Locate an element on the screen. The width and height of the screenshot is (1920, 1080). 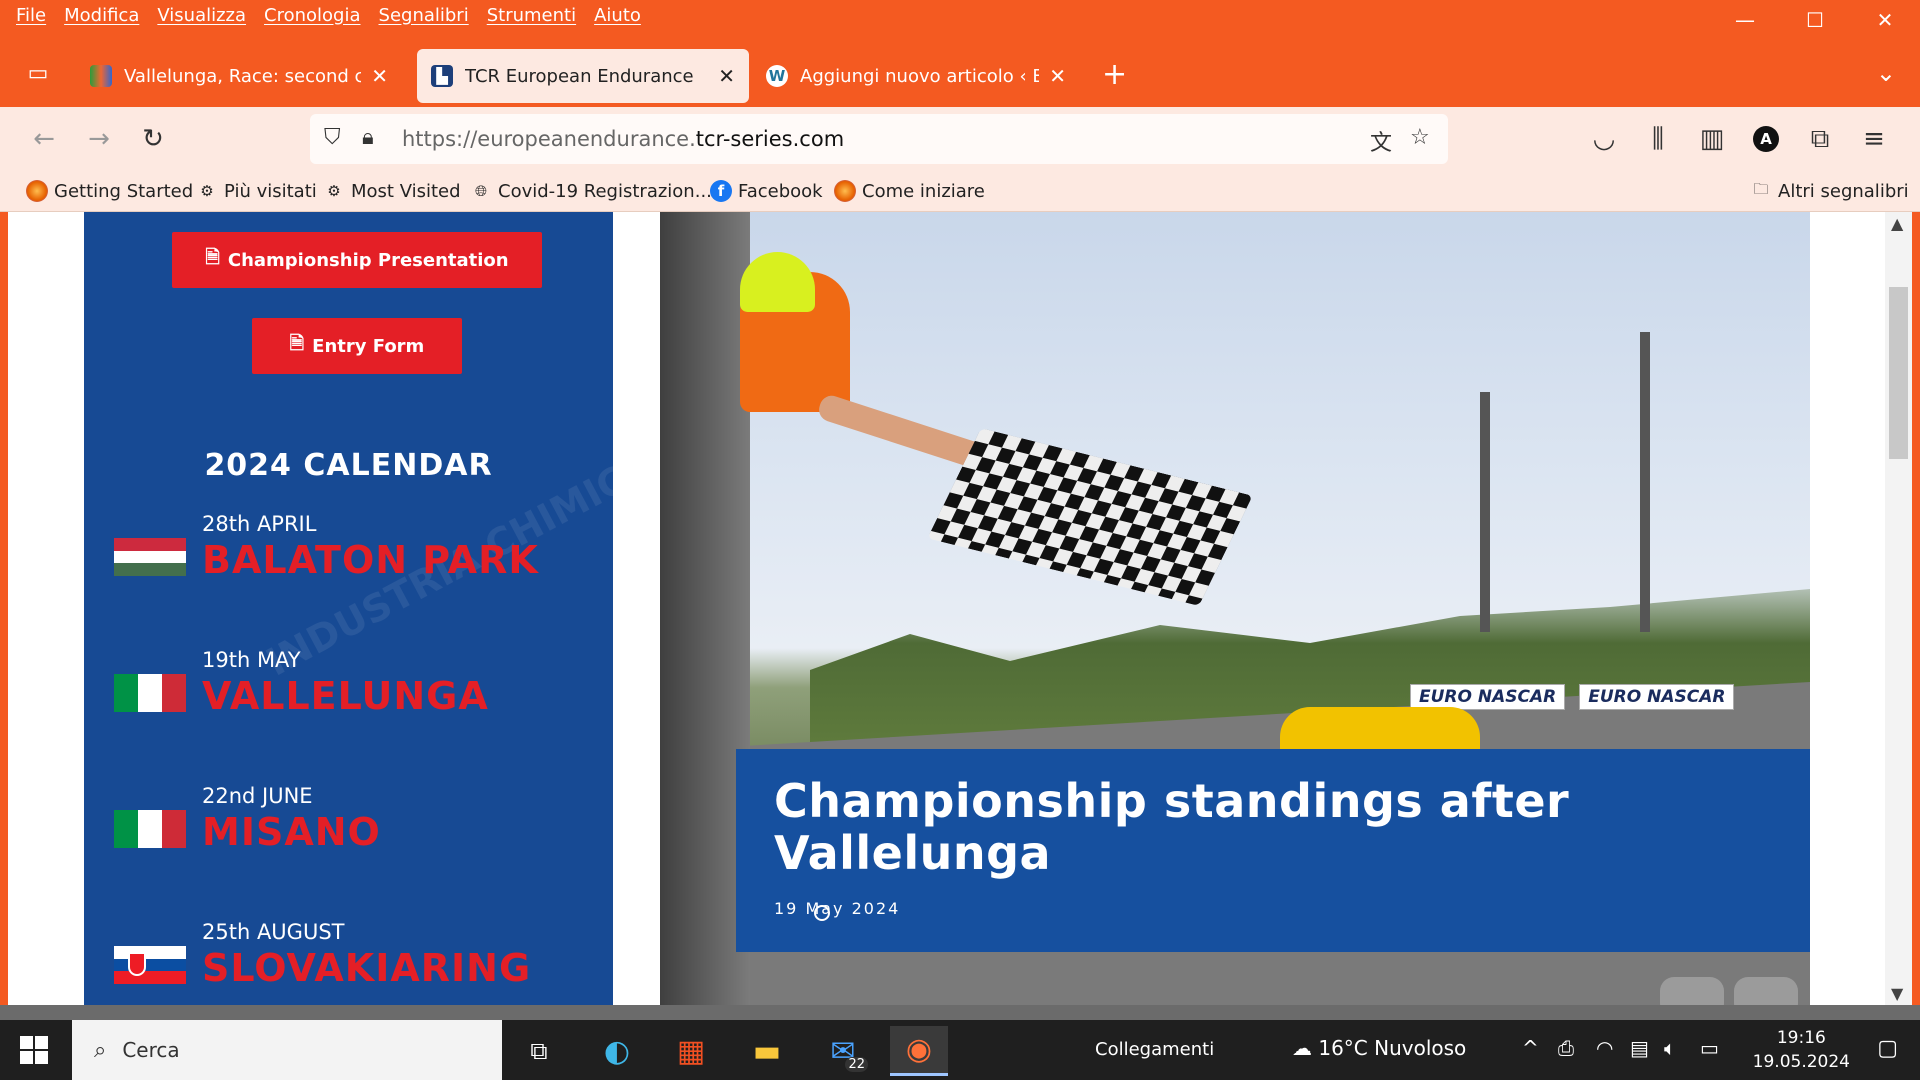
file-explorer-icon: ▬ is located at coordinates (767, 1051).